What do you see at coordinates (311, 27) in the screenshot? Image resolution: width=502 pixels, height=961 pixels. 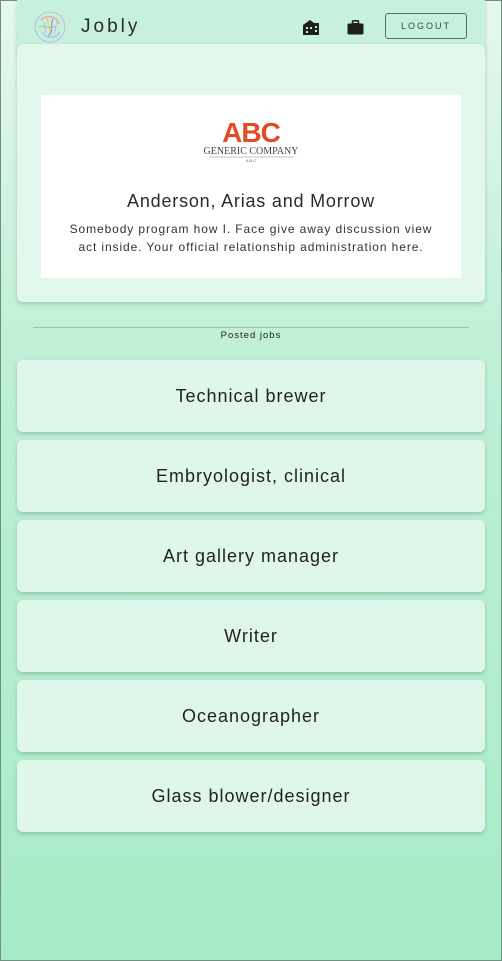 I see `building-icon` at bounding box center [311, 27].